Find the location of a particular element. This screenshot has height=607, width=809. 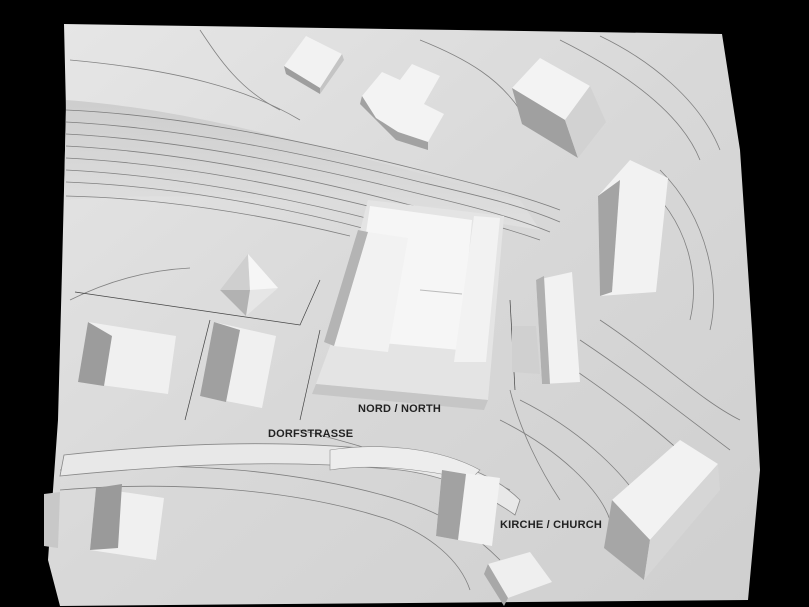

building-bottom-center is located at coordinates (468, 508).